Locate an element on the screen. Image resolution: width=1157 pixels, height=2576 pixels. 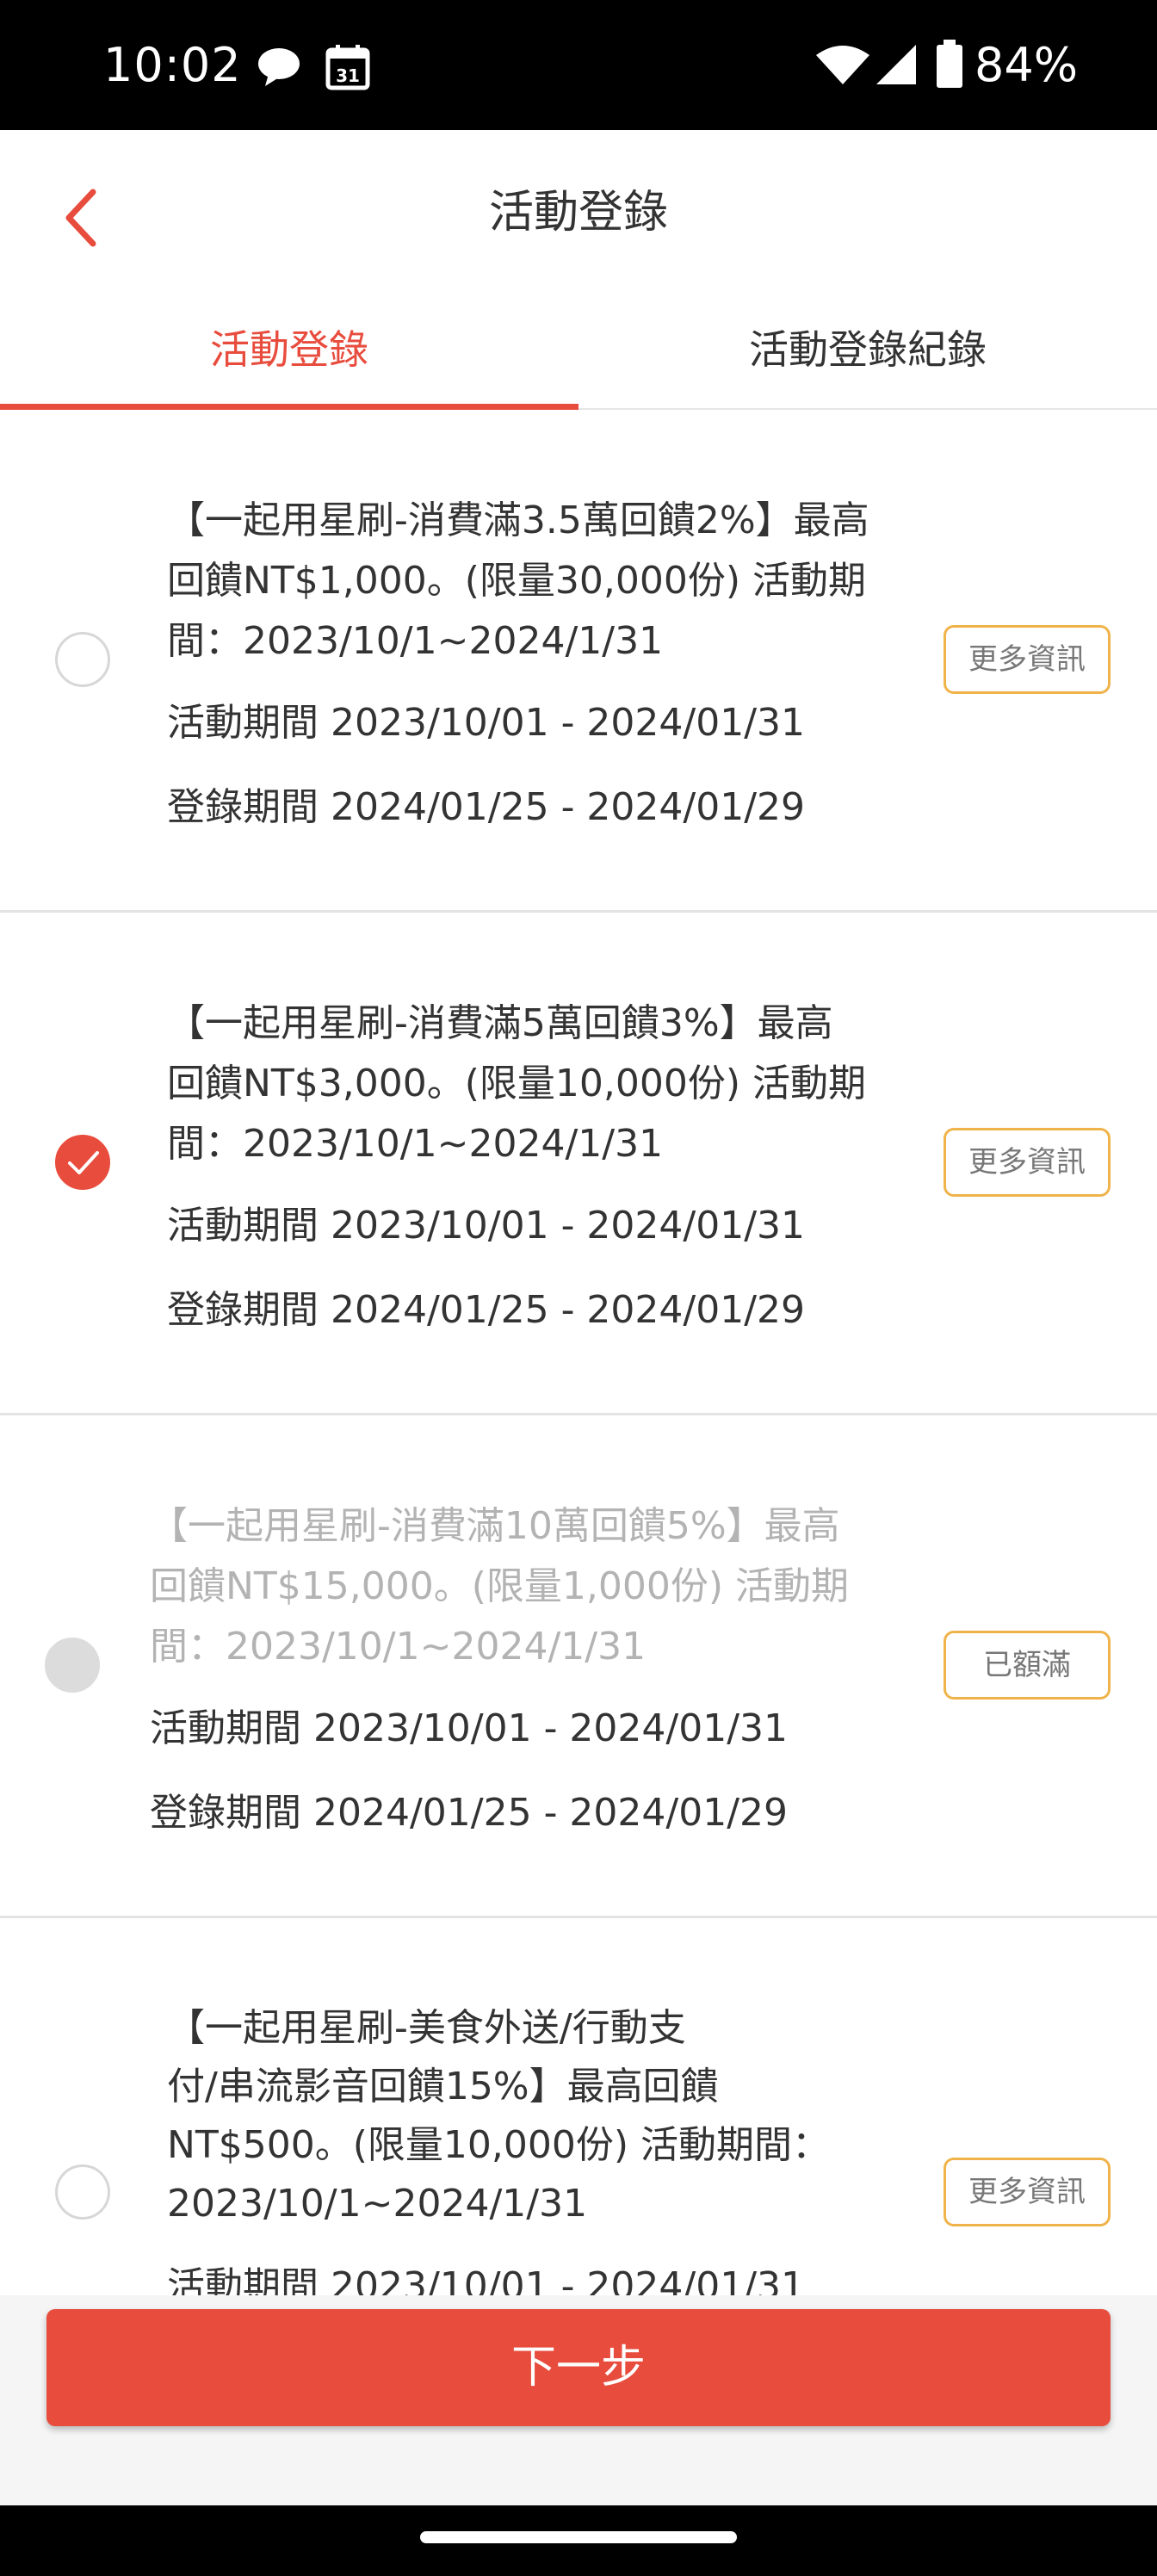
cellular-signal-icon is located at coordinates (896, 66).